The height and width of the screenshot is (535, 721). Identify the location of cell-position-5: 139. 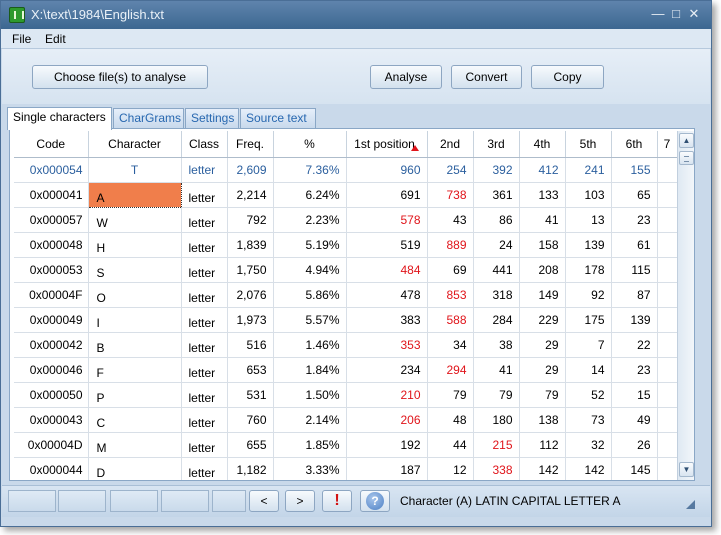
(588, 245).